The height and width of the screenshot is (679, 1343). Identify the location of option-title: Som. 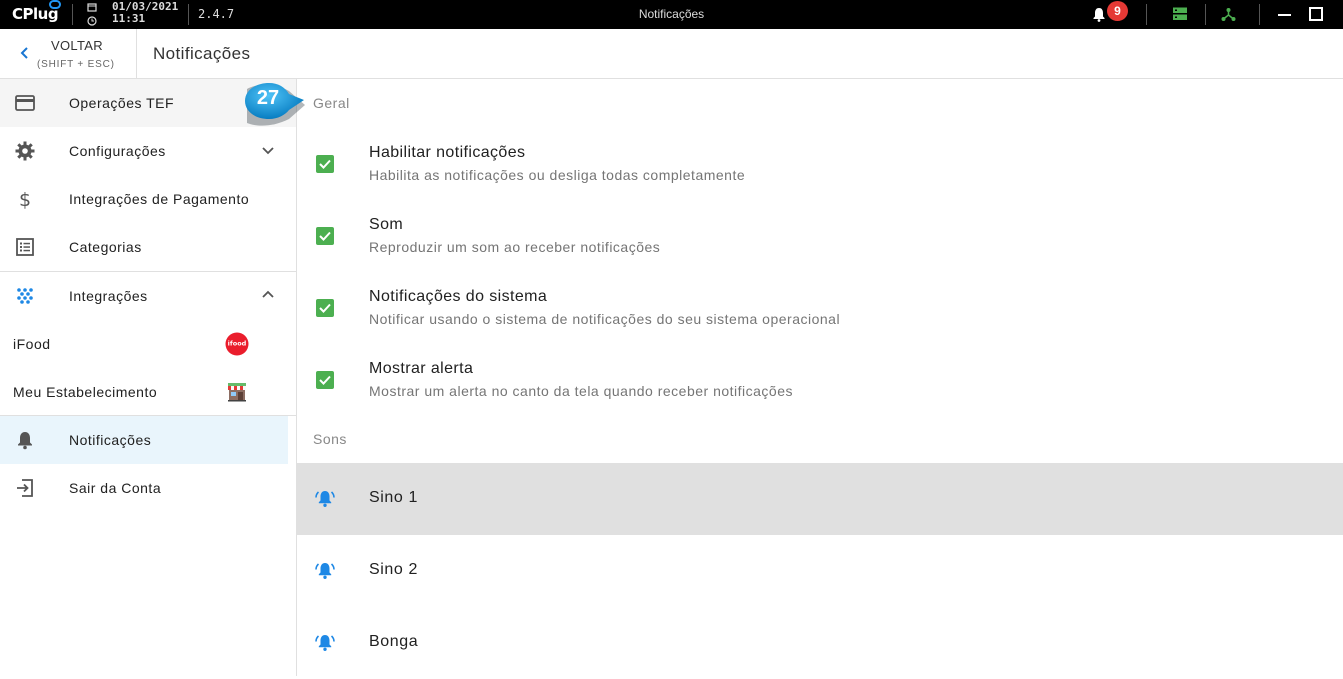
(386, 224).